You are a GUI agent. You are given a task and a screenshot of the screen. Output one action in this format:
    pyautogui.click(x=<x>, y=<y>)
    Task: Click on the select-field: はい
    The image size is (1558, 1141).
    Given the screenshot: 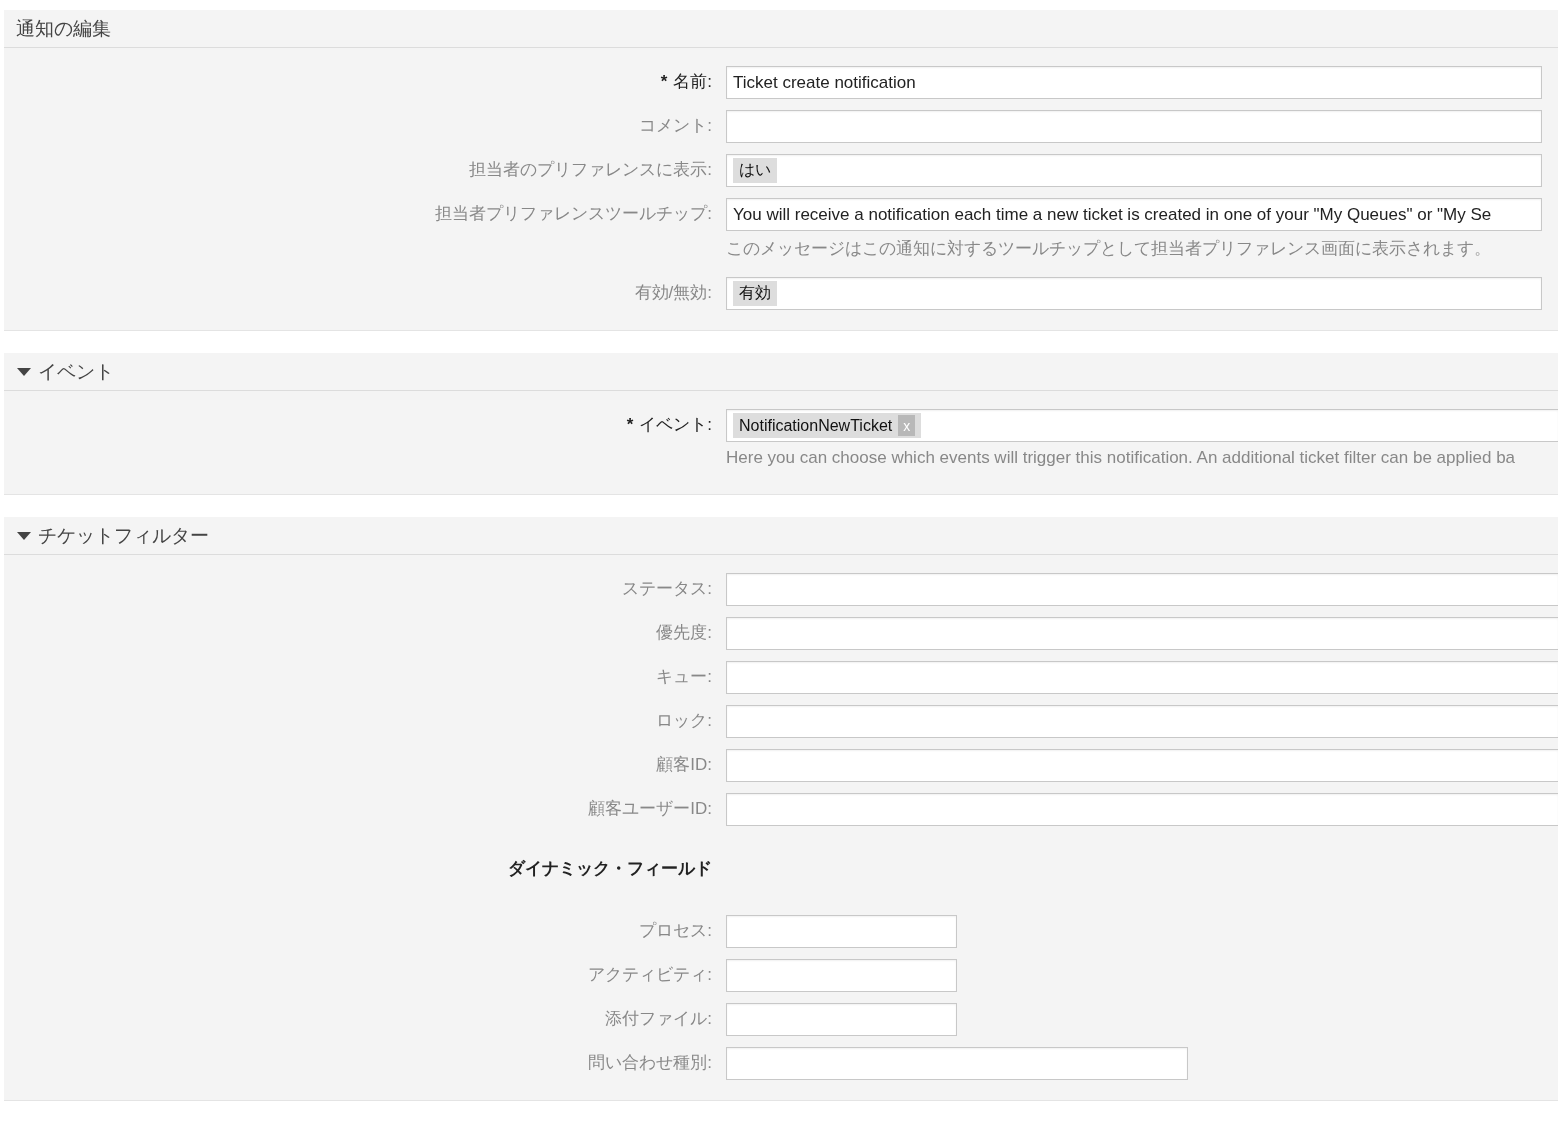 What is the action you would take?
    pyautogui.click(x=1134, y=170)
    